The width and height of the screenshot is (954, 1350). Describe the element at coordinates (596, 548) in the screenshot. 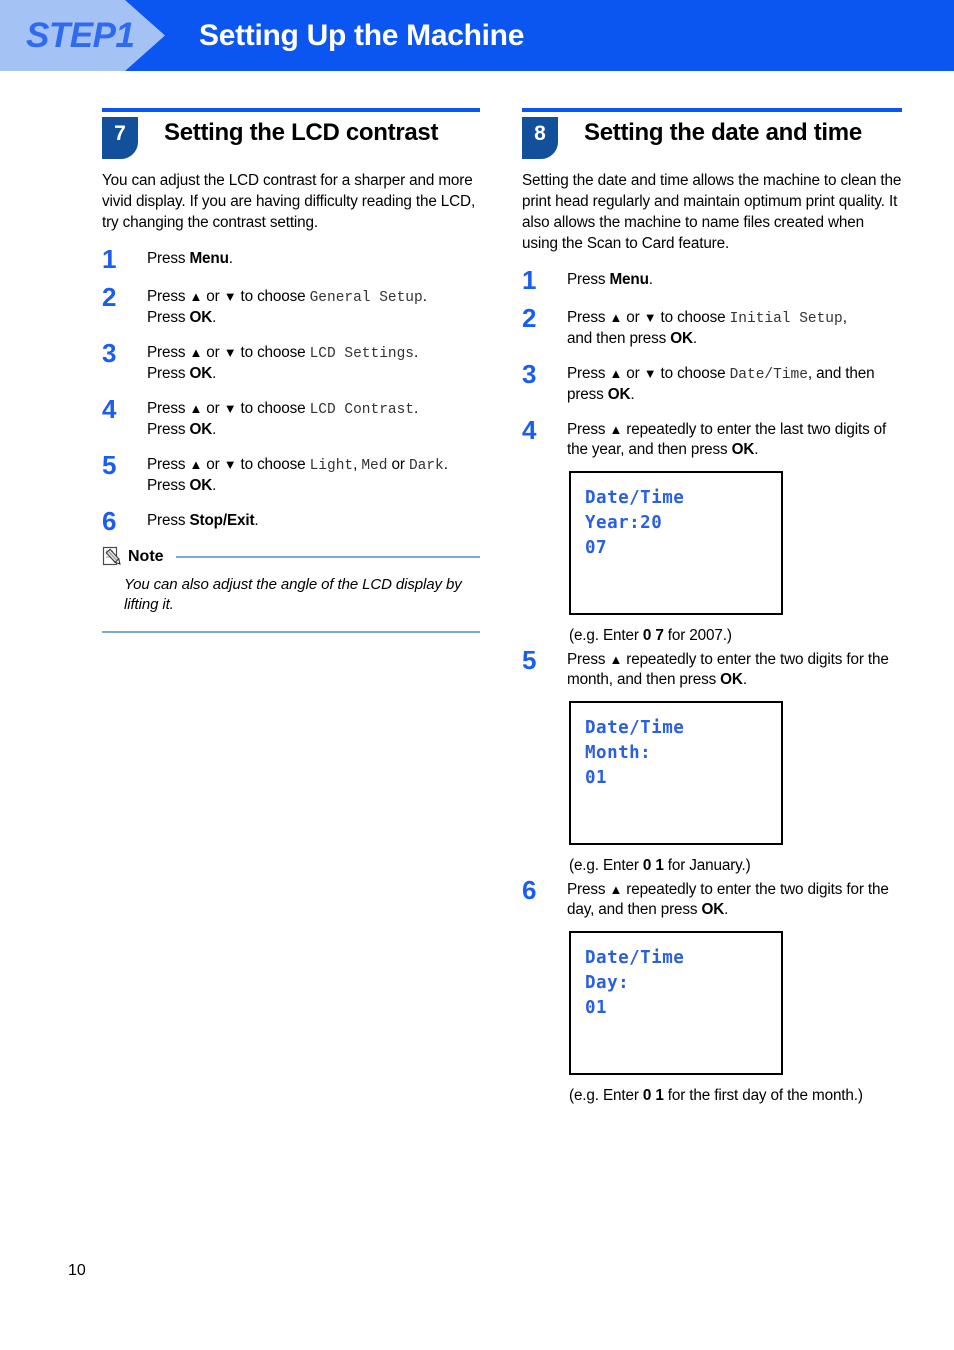

I see `lcd-line: 07` at that location.